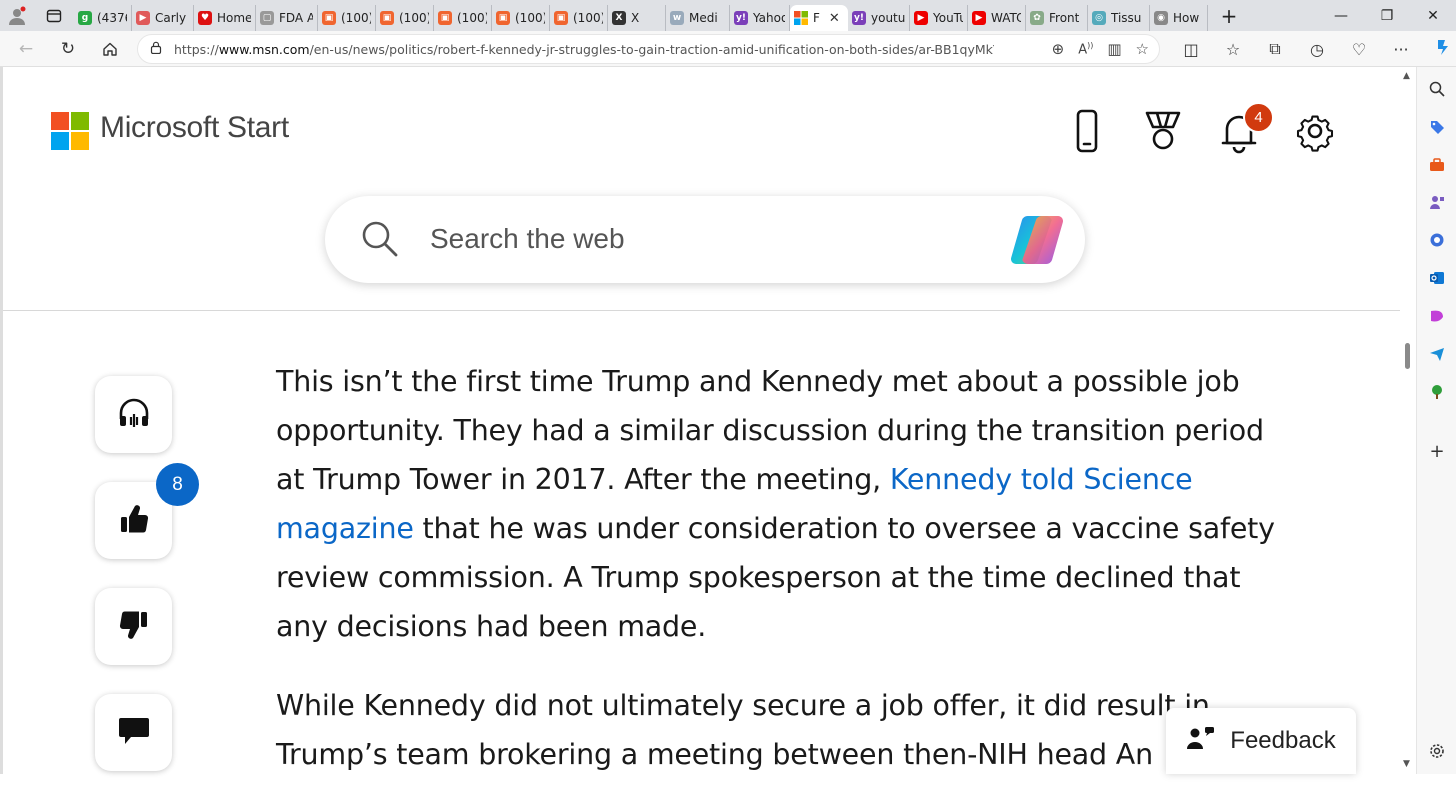 The width and height of the screenshot is (1456, 809). What do you see at coordinates (1437, 127) in the screenshot?
I see `shopping-tag-icon` at bounding box center [1437, 127].